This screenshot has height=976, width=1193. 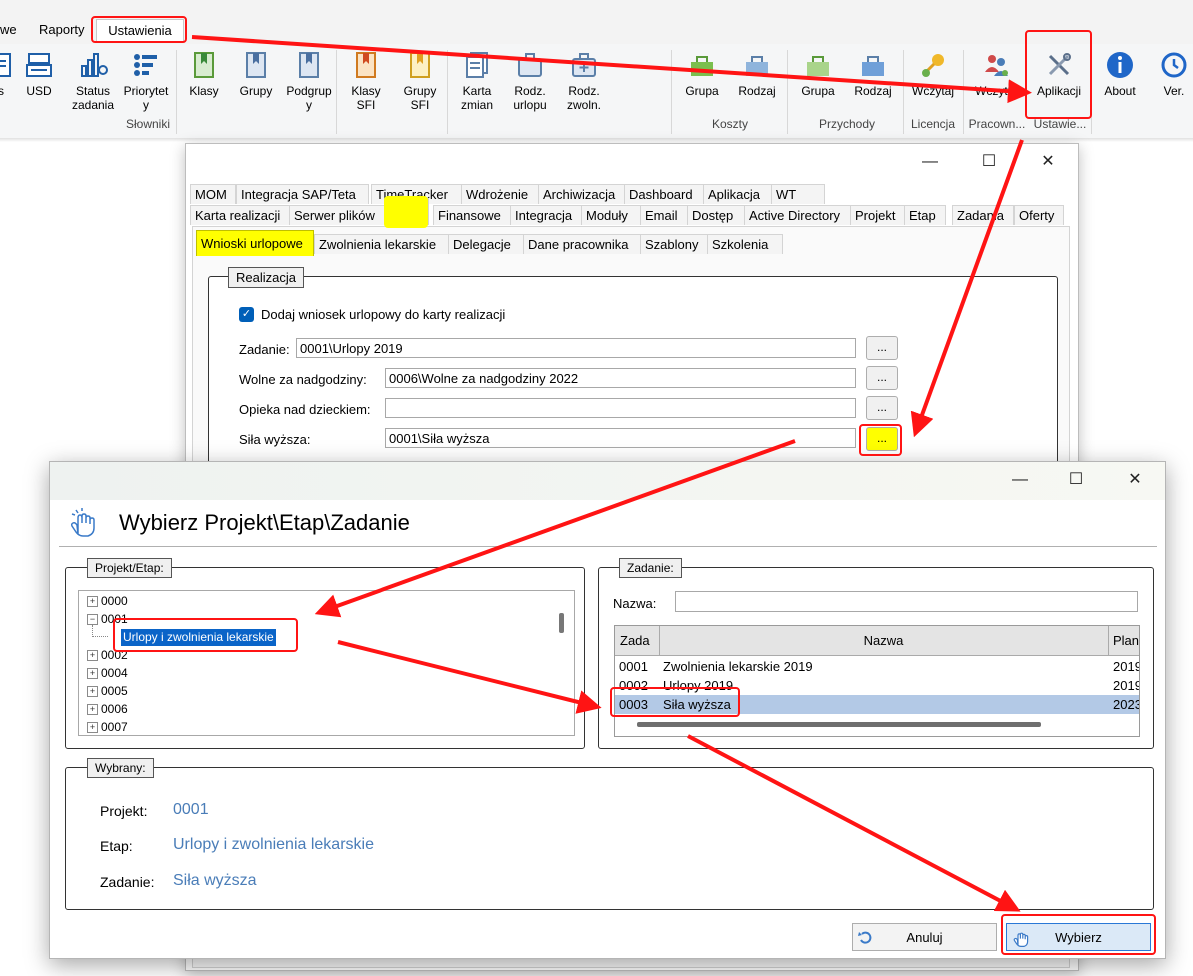 What do you see at coordinates (1126, 685) in the screenshot?
I see `cell-plan: 2019` at bounding box center [1126, 685].